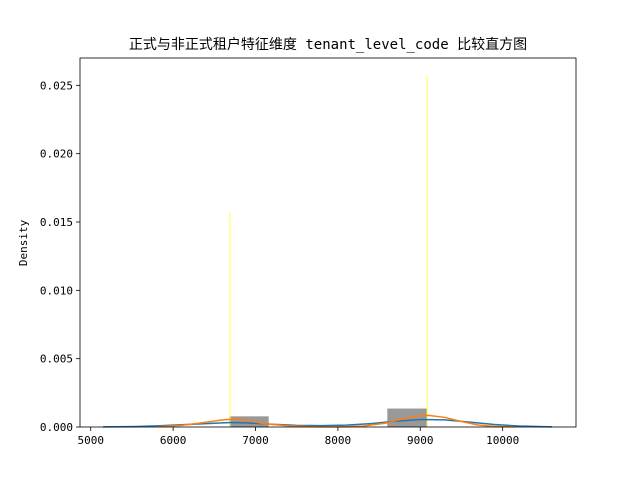 Image resolution: width=640 pixels, height=480 pixels. Describe the element at coordinates (56, 290) in the screenshot. I see `y-tick-label-3: 0.010` at that location.